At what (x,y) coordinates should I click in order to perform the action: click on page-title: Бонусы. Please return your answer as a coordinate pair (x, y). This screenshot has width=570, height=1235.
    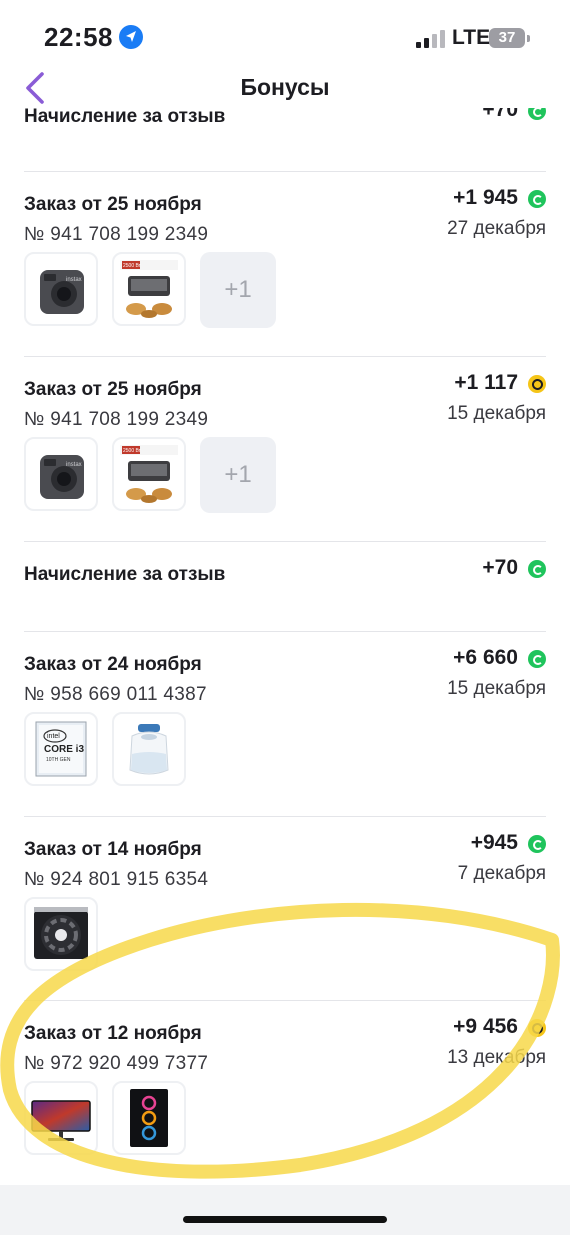
    Looking at the image, I should click on (285, 87).